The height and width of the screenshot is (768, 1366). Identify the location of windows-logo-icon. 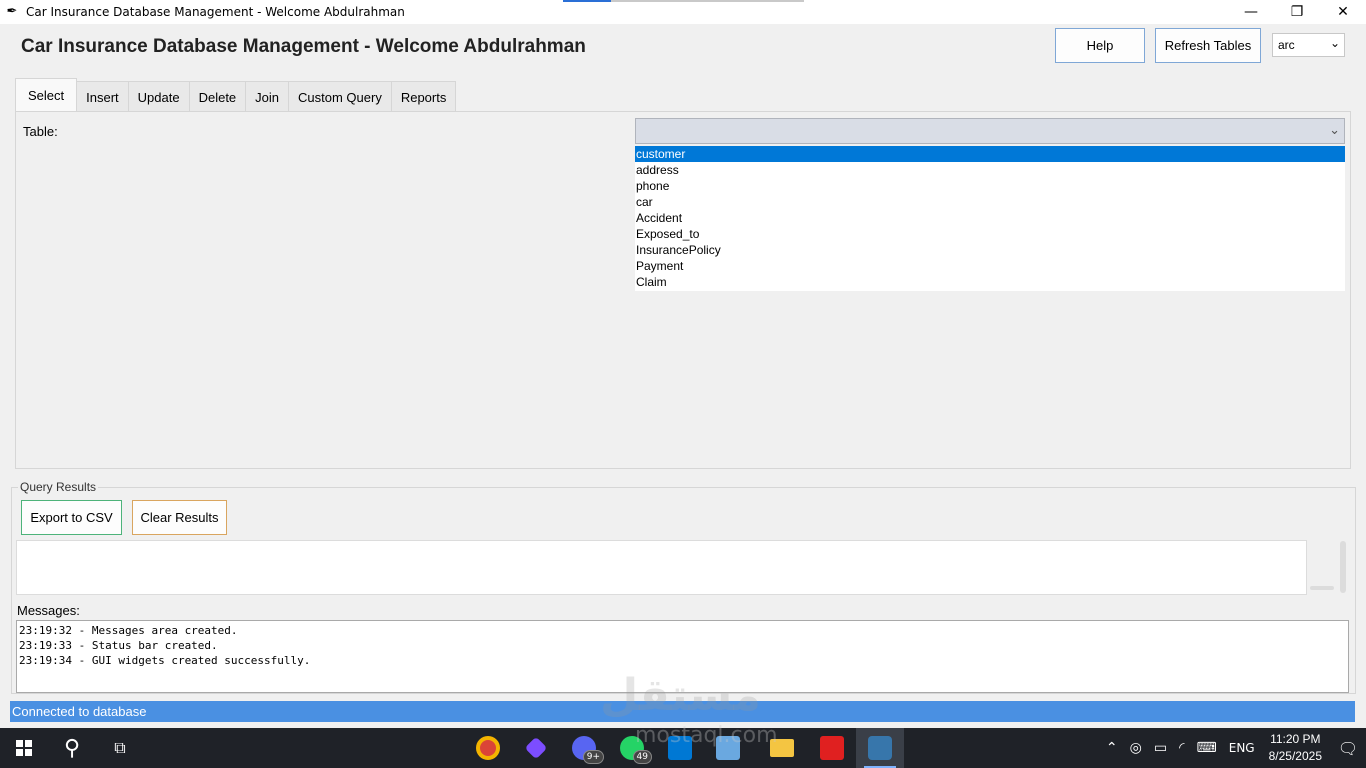
(24, 748).